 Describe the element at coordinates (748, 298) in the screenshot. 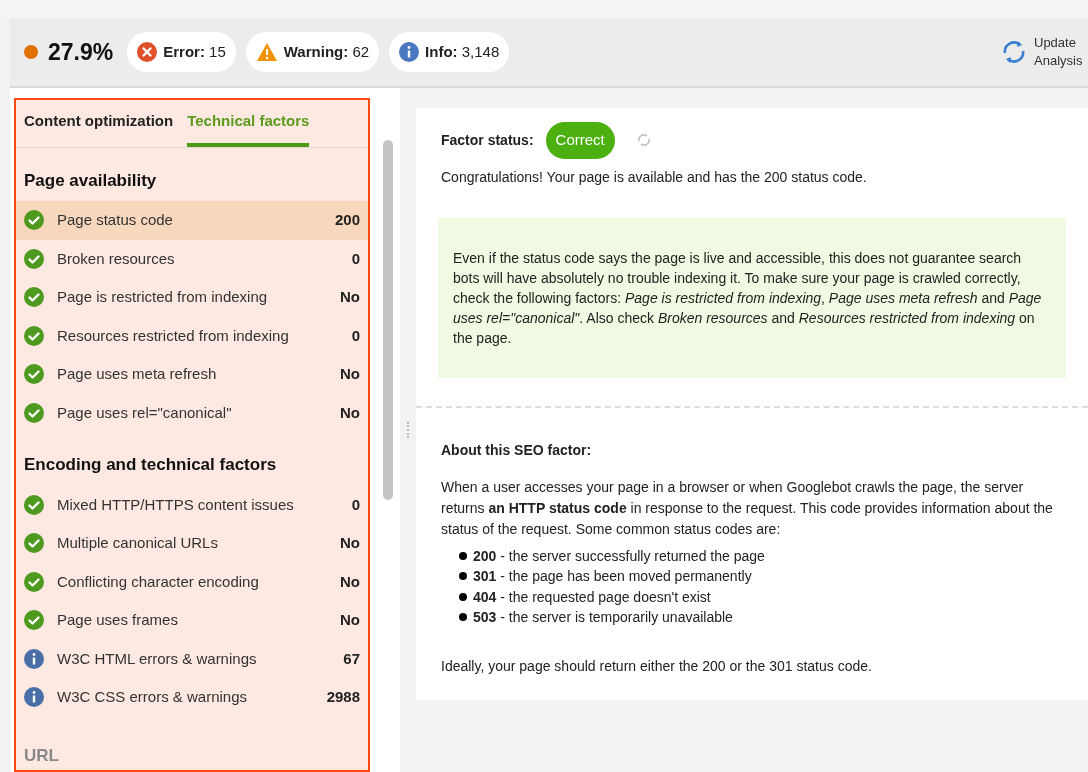

I see `note-text: Even if the status code says the page is live and accessible, this does not guarantee search bots will have absolutely no trouble indexing it. To make sure your page is crawled correctly, check the following factors: Page is restricted from indexing, Page uses meta refresh and Page uses rel="canonical". Also check Broken resources and Resources restricted from indexing on the page.` at that location.